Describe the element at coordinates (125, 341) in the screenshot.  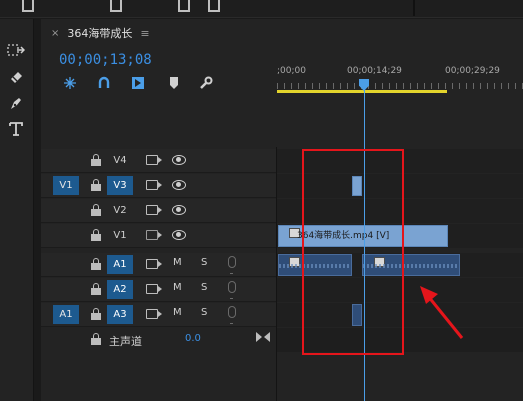
I see `master-track-label: 主声道` at that location.